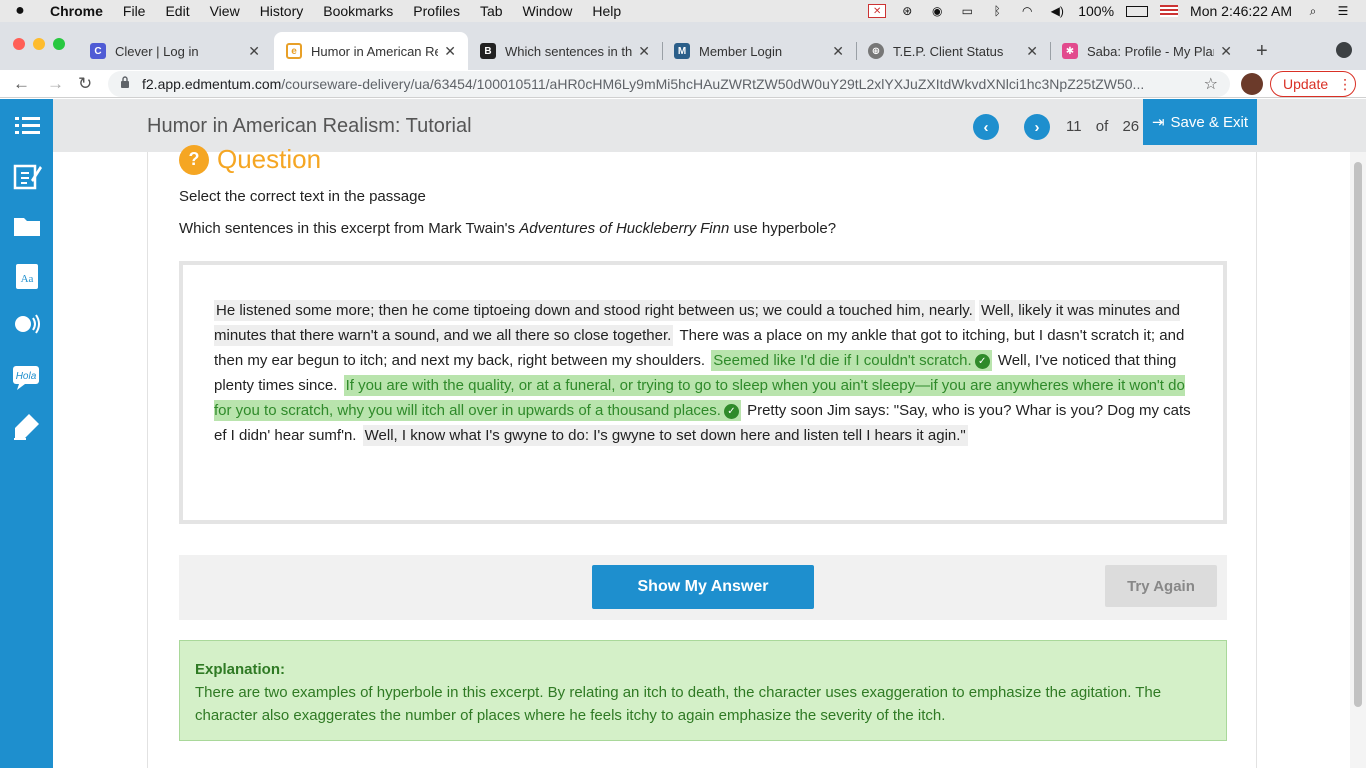 The height and width of the screenshot is (768, 1366). Describe the element at coordinates (1151, 51) in the screenshot. I see `tab-title: Saba: Profile - My Plan` at that location.